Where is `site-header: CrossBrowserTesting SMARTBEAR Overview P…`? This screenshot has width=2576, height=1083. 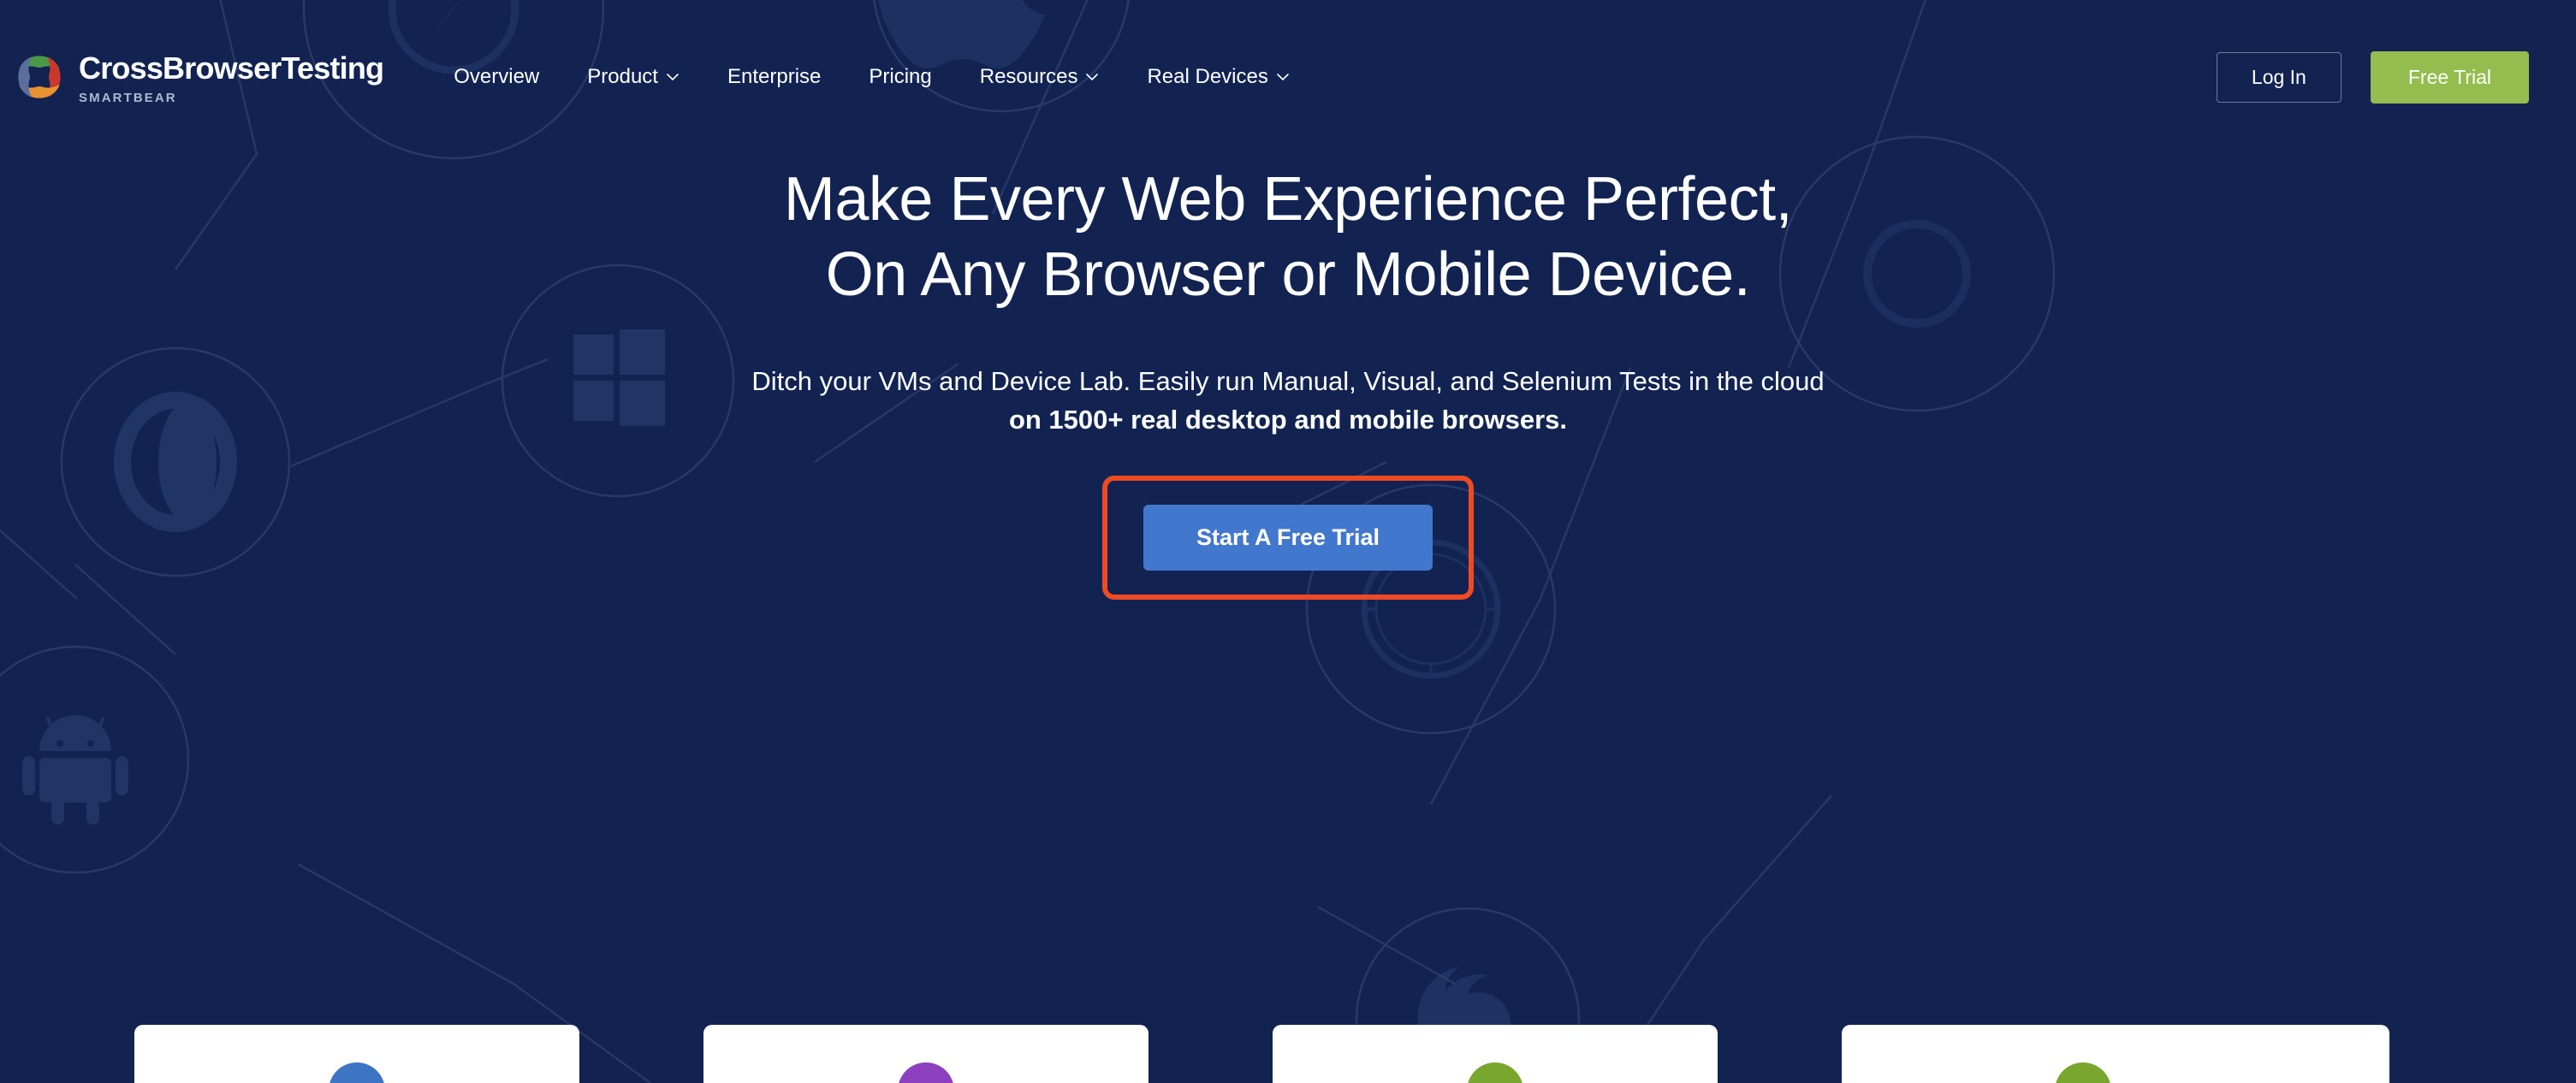 site-header: CrossBrowserTesting SMARTBEAR Overview P… is located at coordinates (1288, 77).